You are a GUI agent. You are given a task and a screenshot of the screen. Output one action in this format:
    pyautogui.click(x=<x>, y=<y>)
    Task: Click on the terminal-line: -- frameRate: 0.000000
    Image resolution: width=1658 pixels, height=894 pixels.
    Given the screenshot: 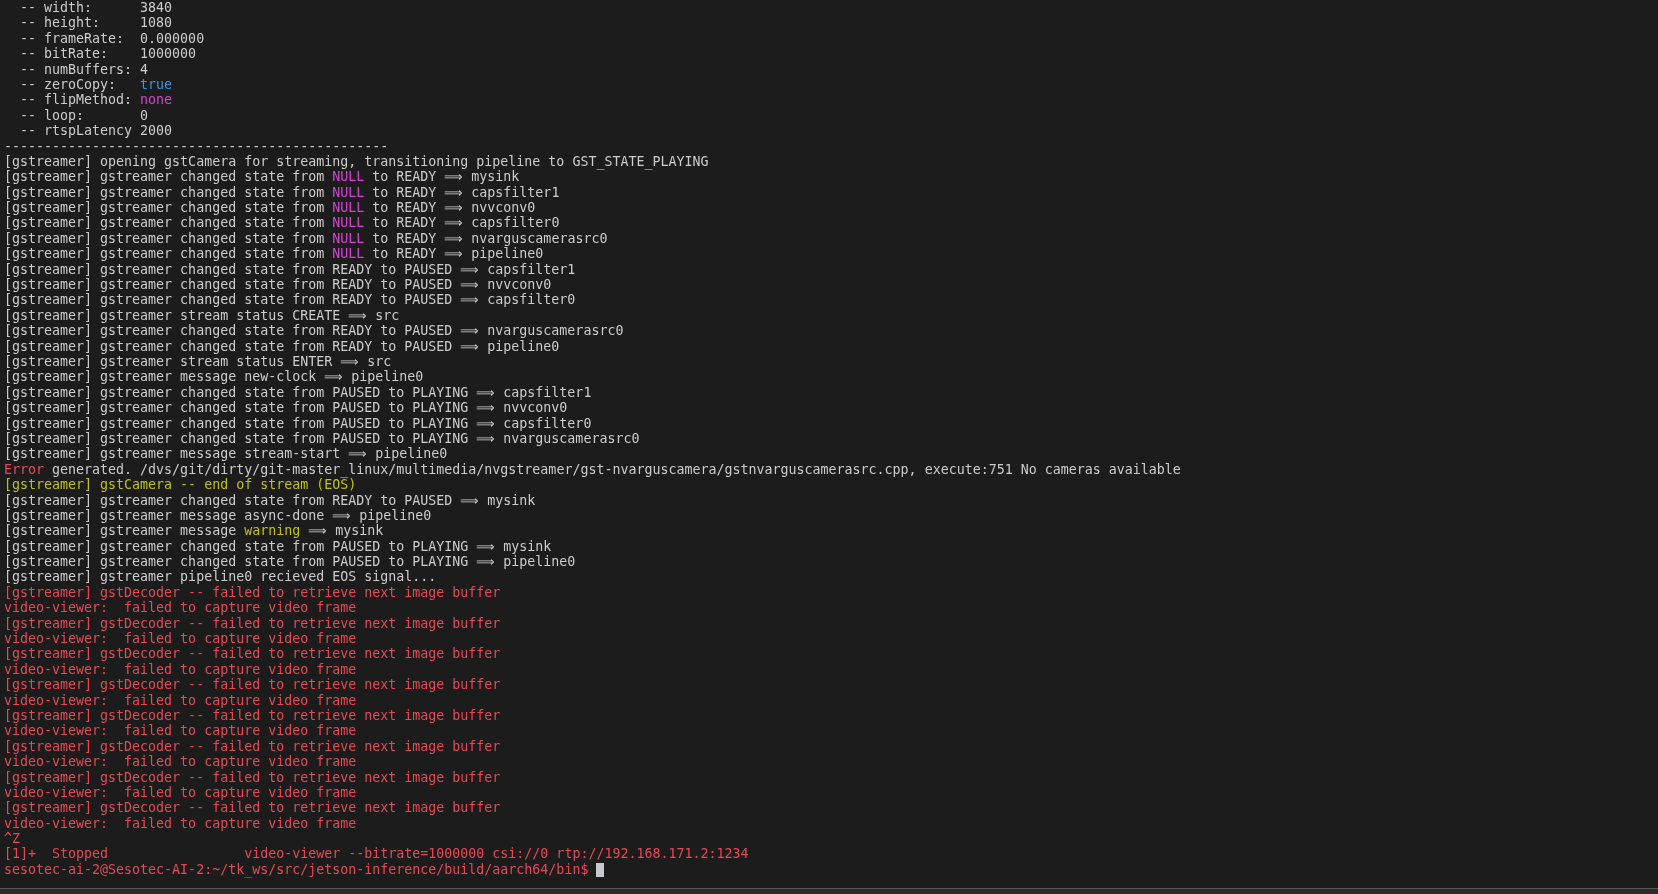 What is the action you would take?
    pyautogui.click(x=112, y=38)
    